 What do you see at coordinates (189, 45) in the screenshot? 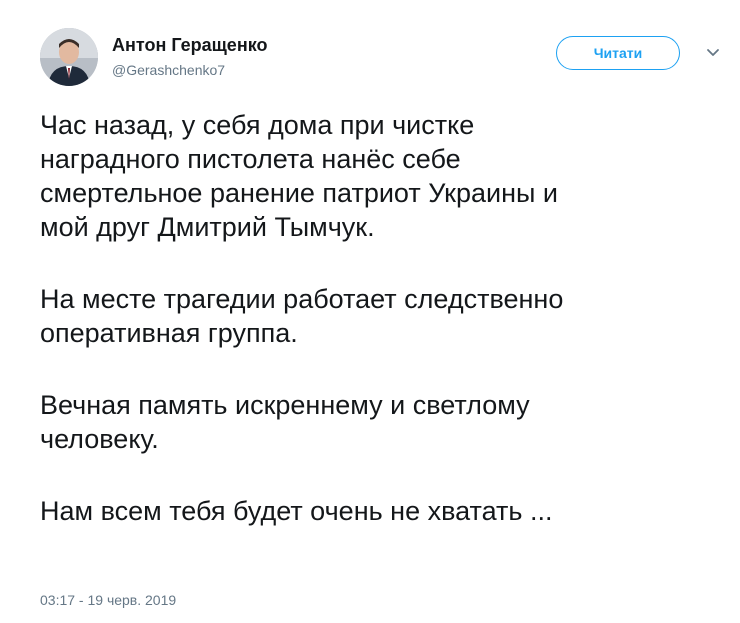
I see `author-display-name: Антон Геращенко` at bounding box center [189, 45].